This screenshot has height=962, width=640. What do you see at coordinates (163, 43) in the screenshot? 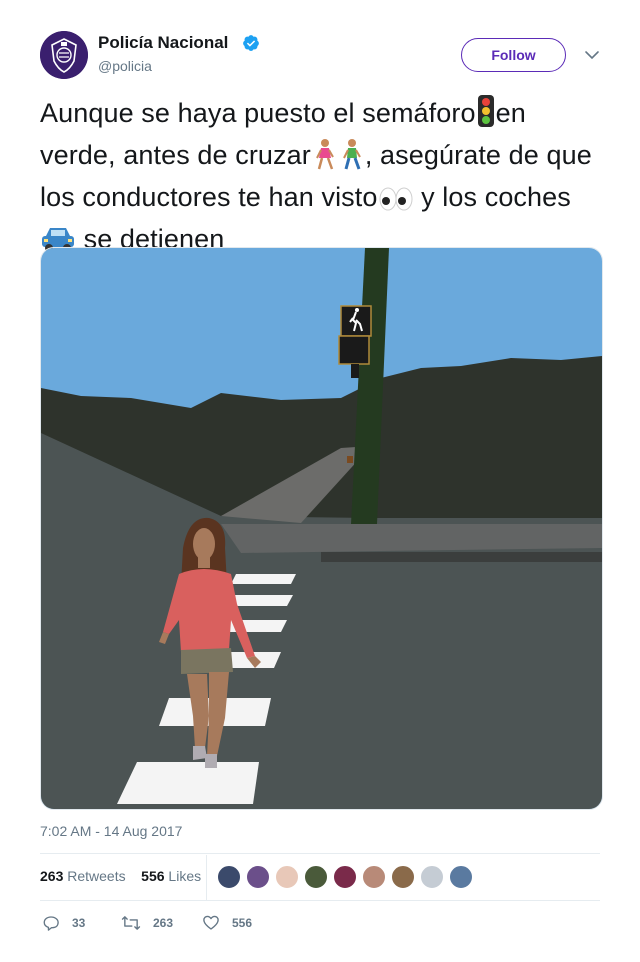
I see `account-name: Policía Nacional` at bounding box center [163, 43].